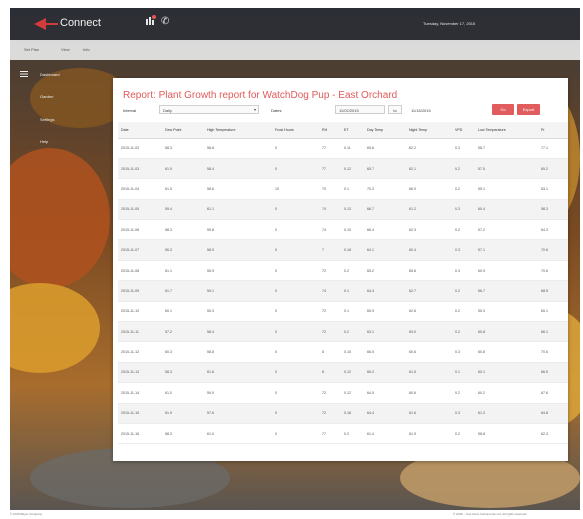  Describe the element at coordinates (183, 352) in the screenshot. I see `table-cell: 60.3` at that location.